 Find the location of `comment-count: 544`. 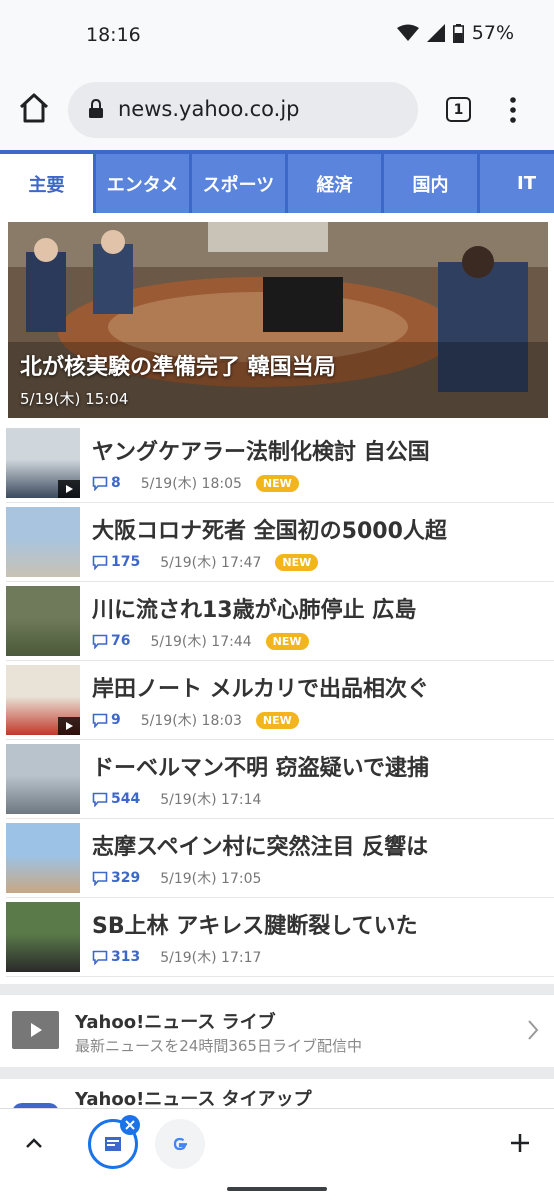

comment-count: 544 is located at coordinates (126, 799).